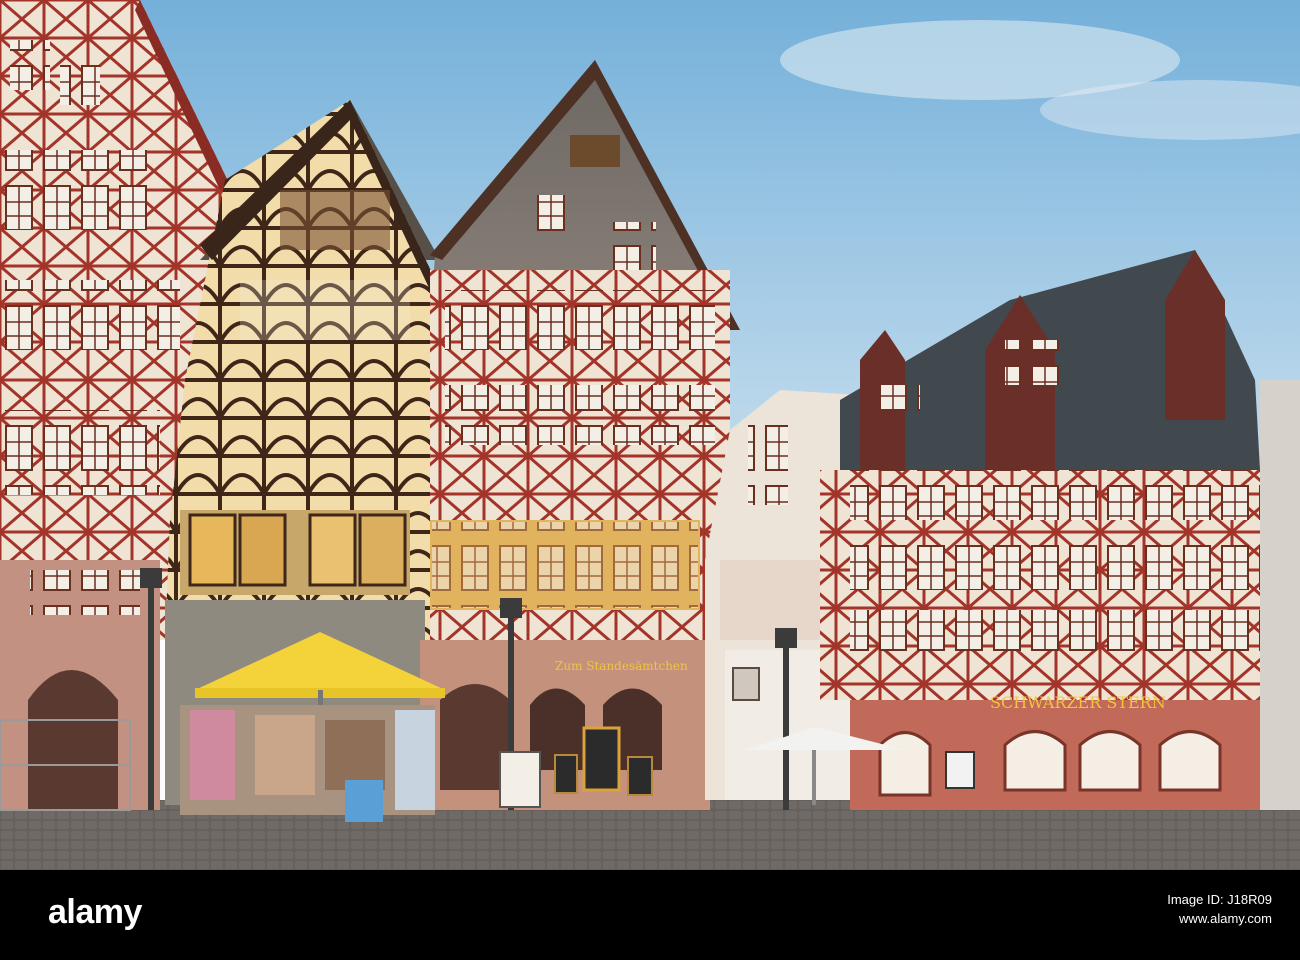 This screenshot has width=1300, height=960. What do you see at coordinates (1078, 702) in the screenshot?
I see `restaurant-sign: SCHWARZER STERN` at bounding box center [1078, 702].